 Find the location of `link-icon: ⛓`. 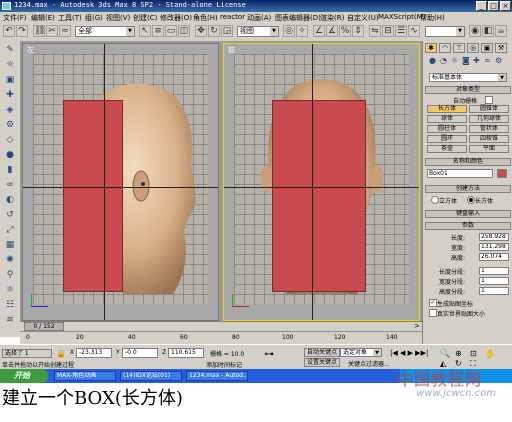

link-icon: ⛓ is located at coordinates (39, 31).